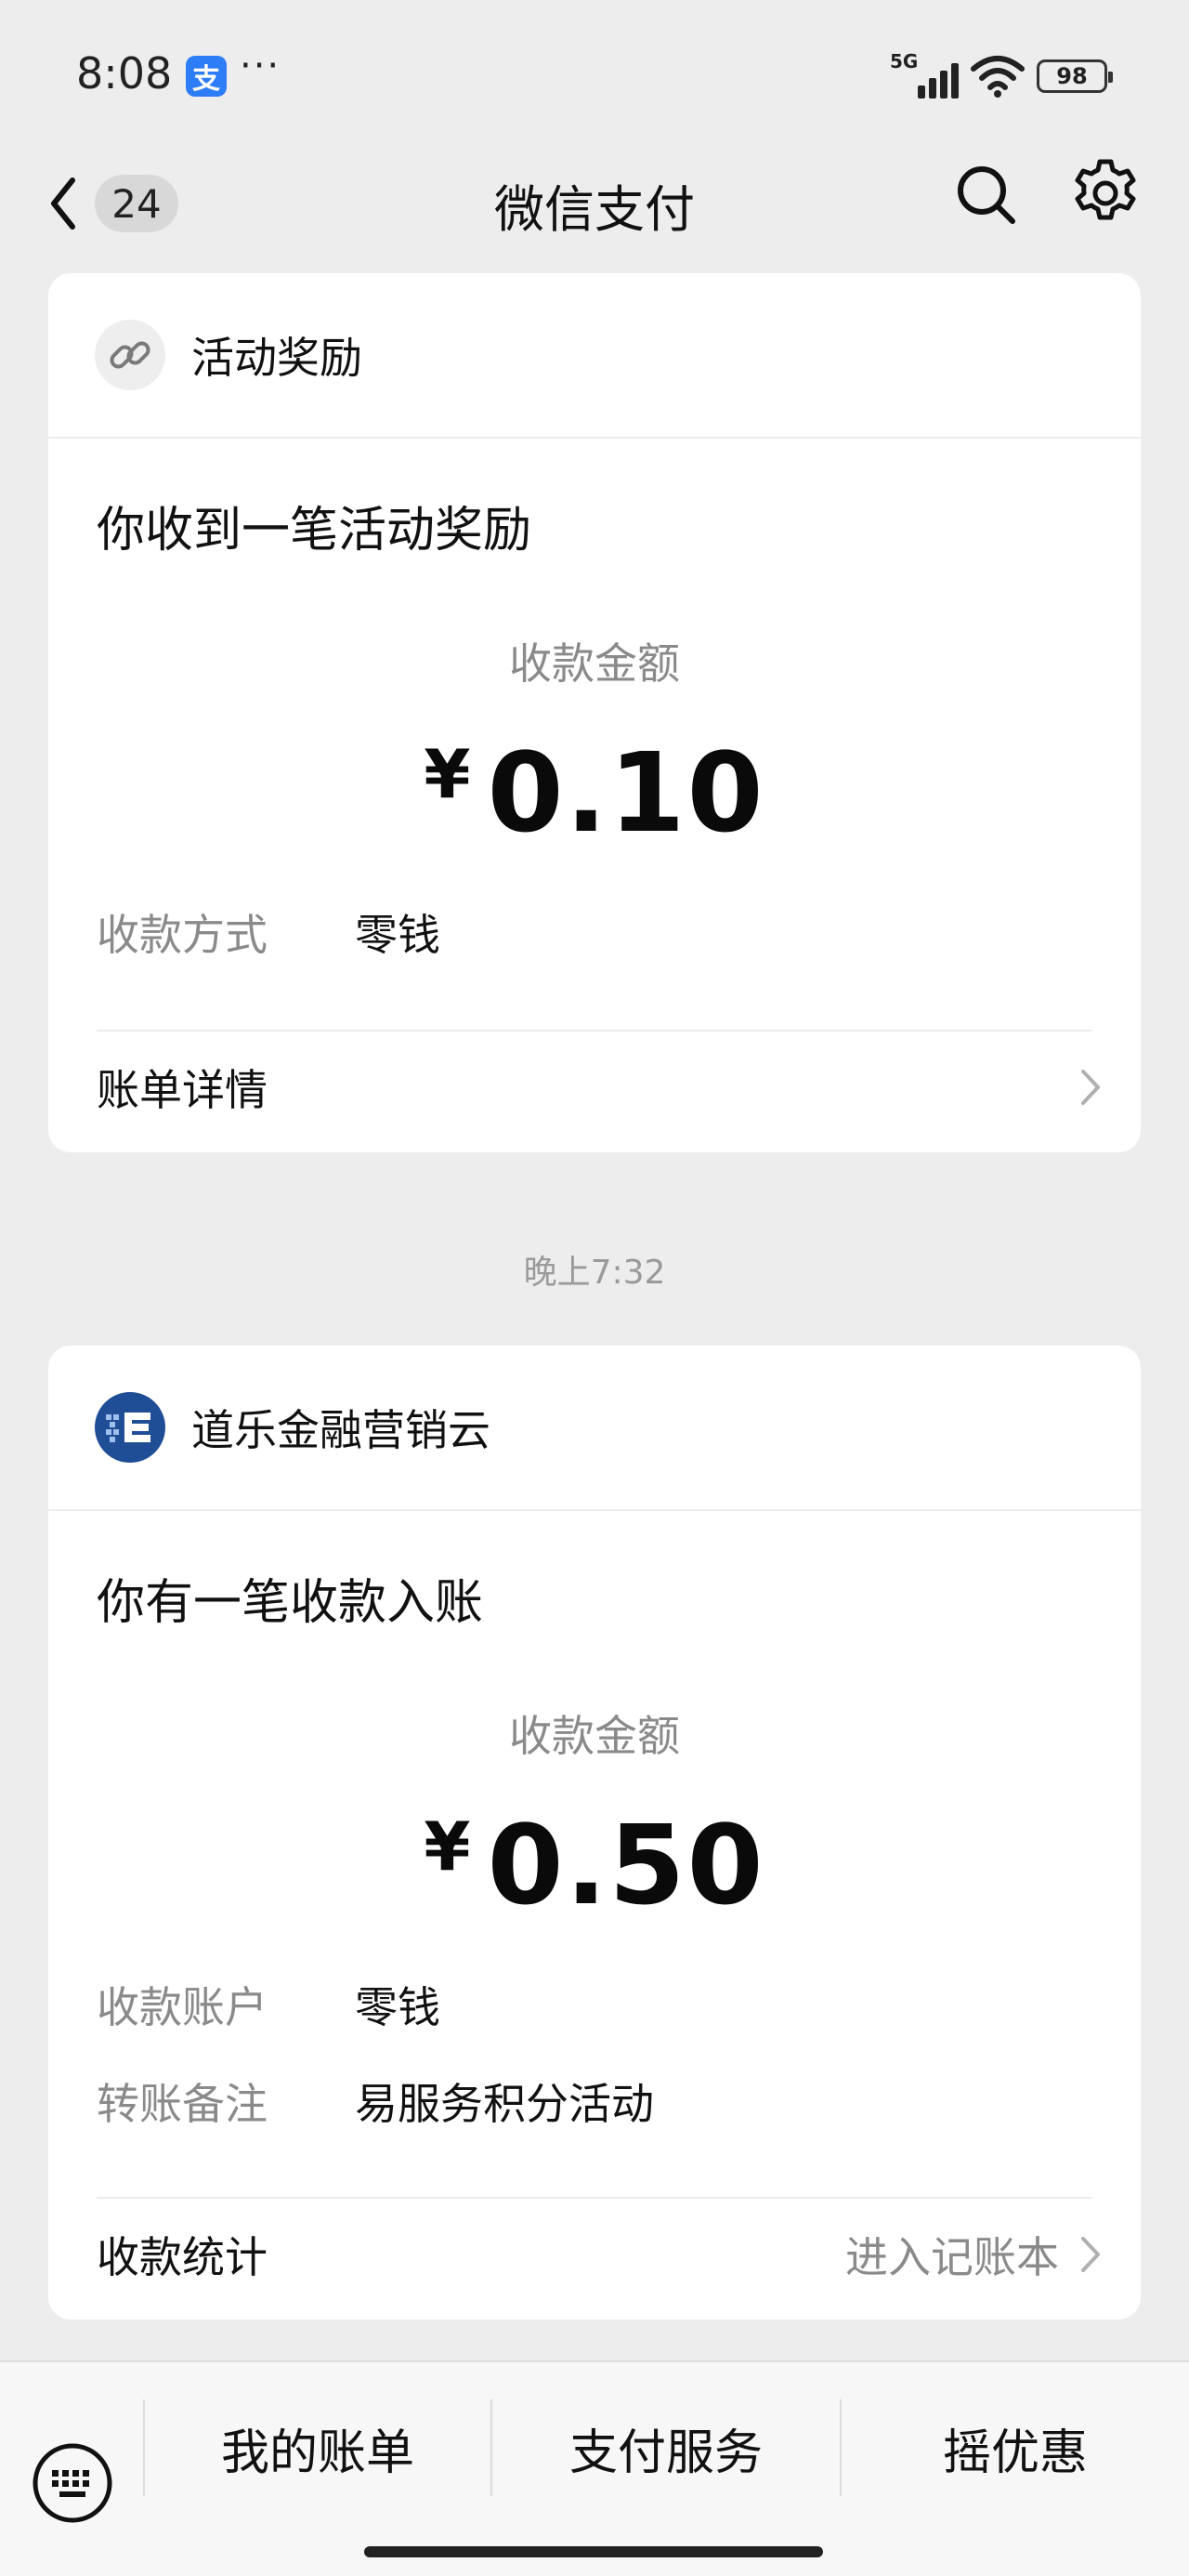 The width and height of the screenshot is (1189, 2576). What do you see at coordinates (183, 935) in the screenshot?
I see `payment-method-label: 收款方式` at bounding box center [183, 935].